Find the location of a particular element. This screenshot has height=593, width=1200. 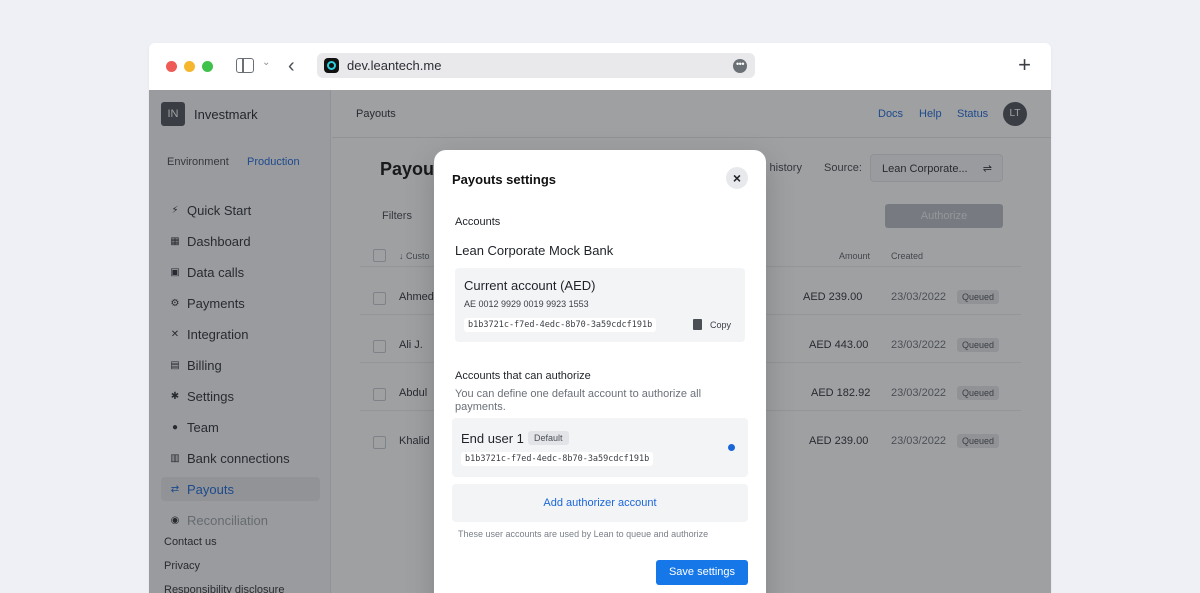

add-authorizer-button: Add authorizer account is located at coordinates (600, 503).